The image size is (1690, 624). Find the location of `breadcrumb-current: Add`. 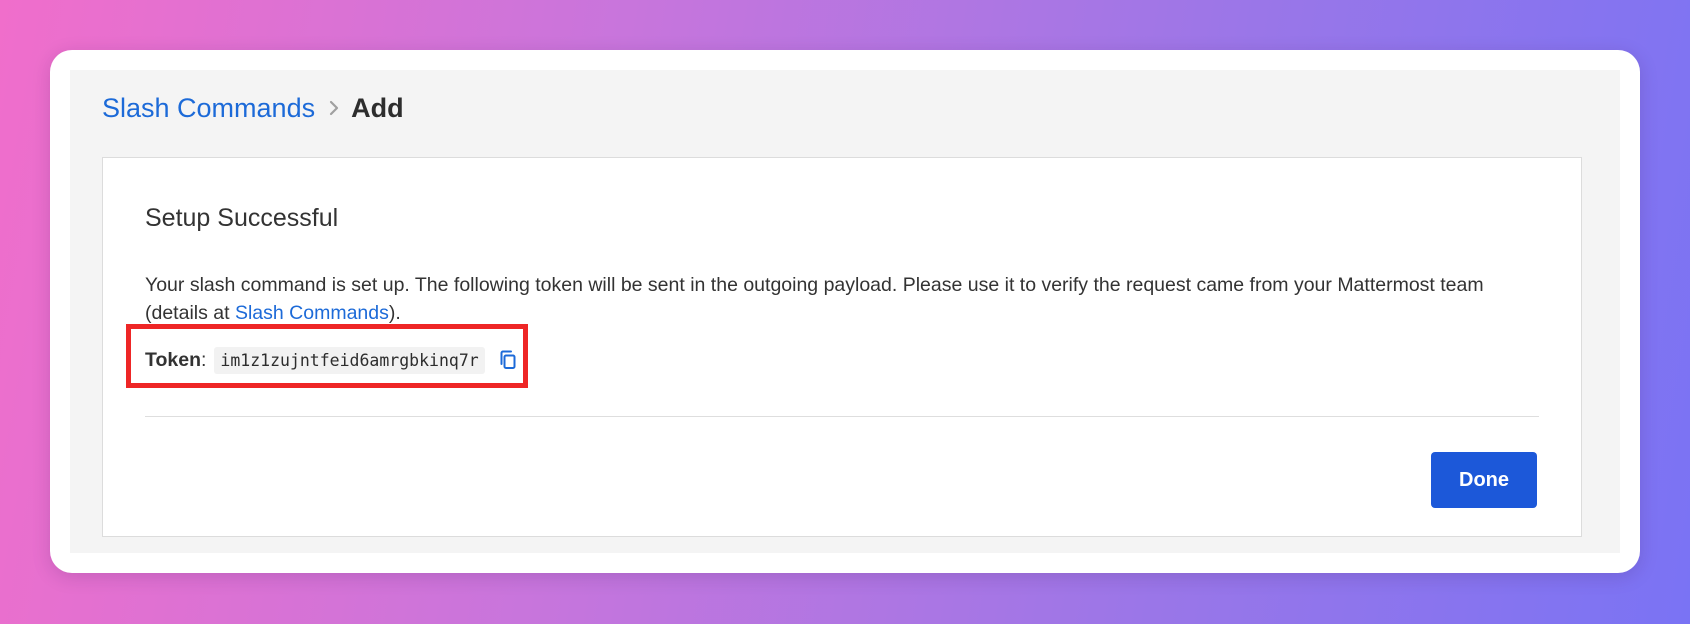

breadcrumb-current: Add is located at coordinates (377, 107).